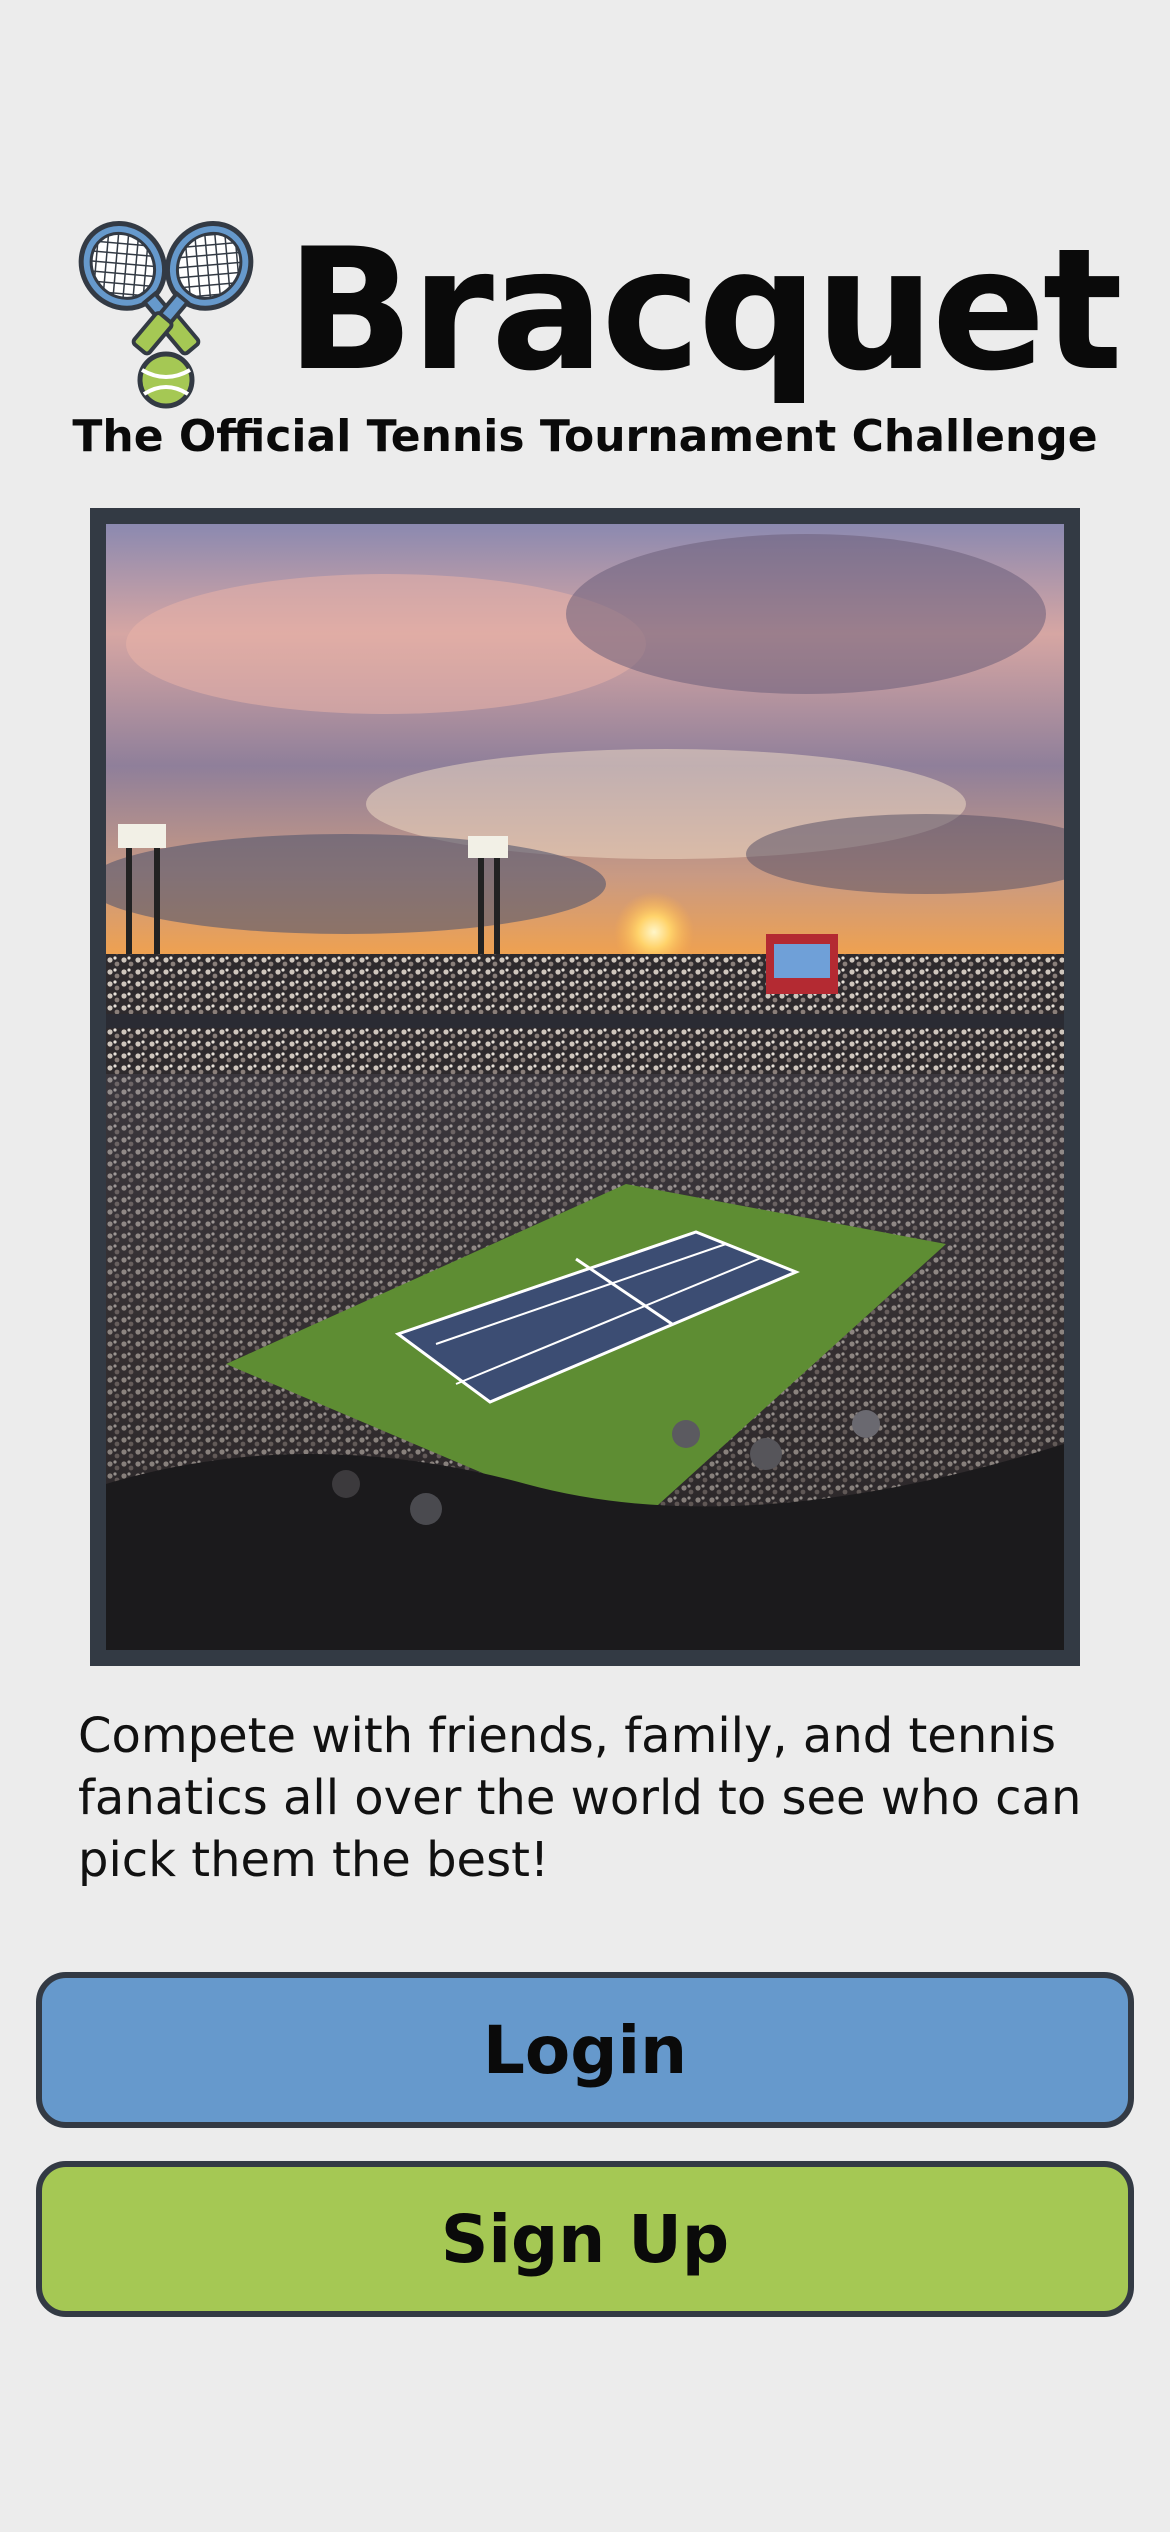  I want to click on sign-up-button: Sign Up, so click(585, 2239).